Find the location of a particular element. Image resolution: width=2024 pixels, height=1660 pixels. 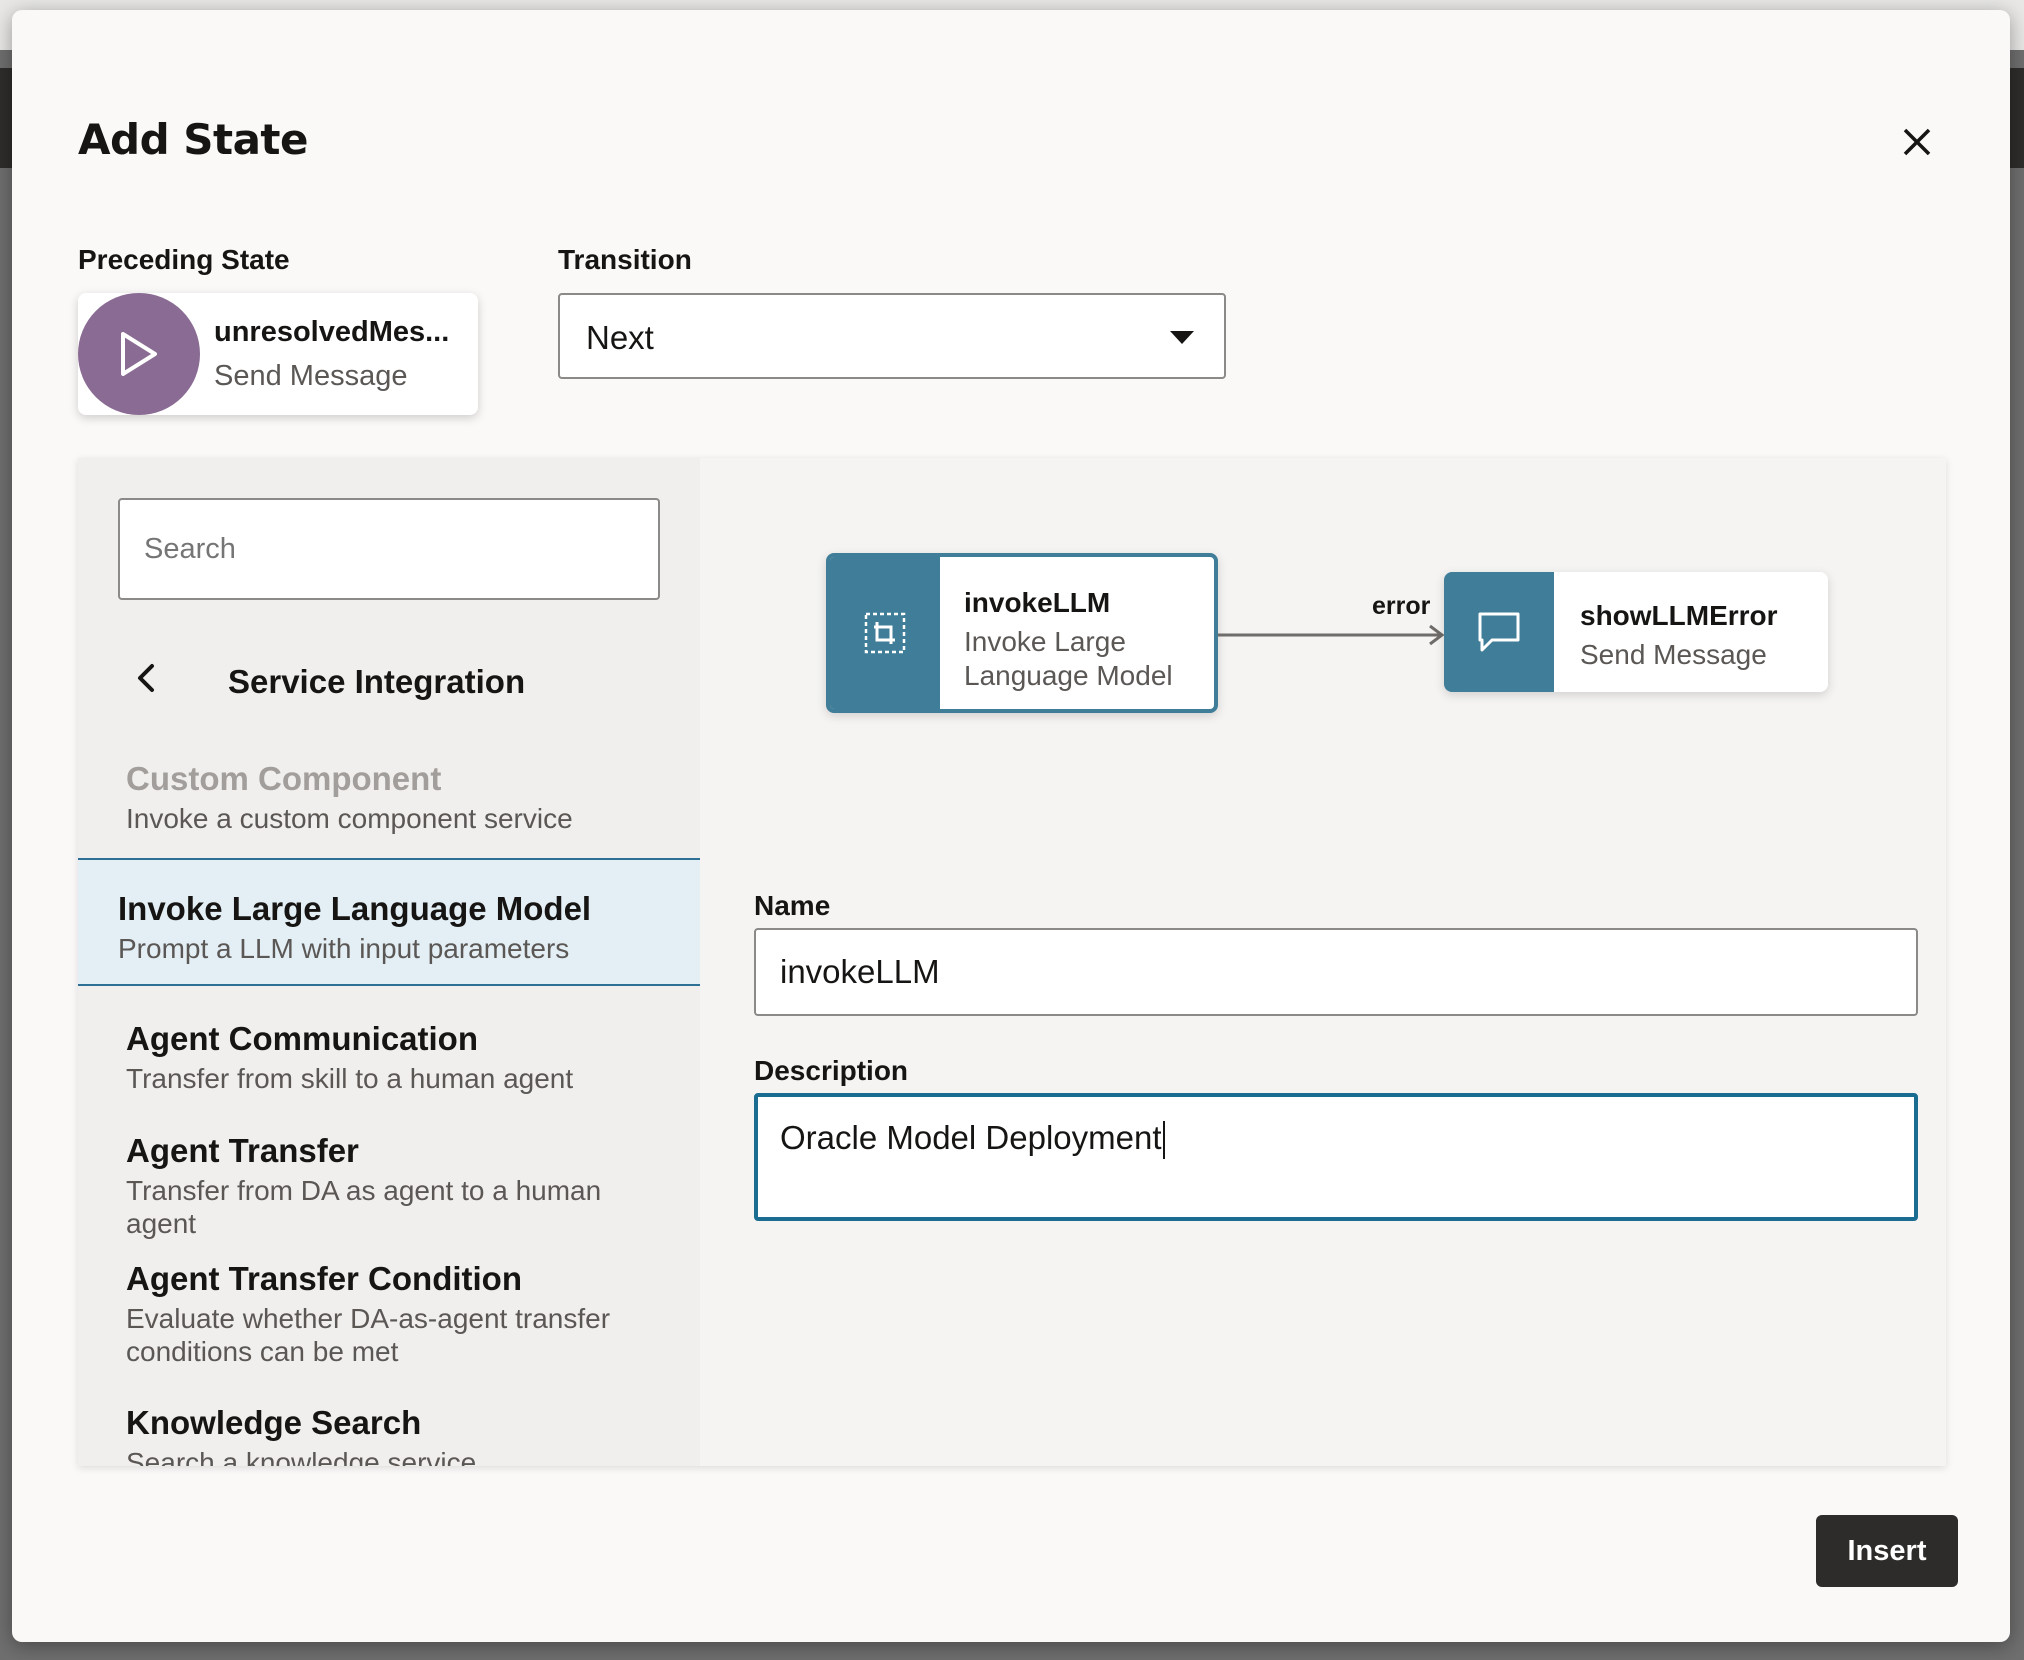

preceding-state-avatar is located at coordinates (139, 354).